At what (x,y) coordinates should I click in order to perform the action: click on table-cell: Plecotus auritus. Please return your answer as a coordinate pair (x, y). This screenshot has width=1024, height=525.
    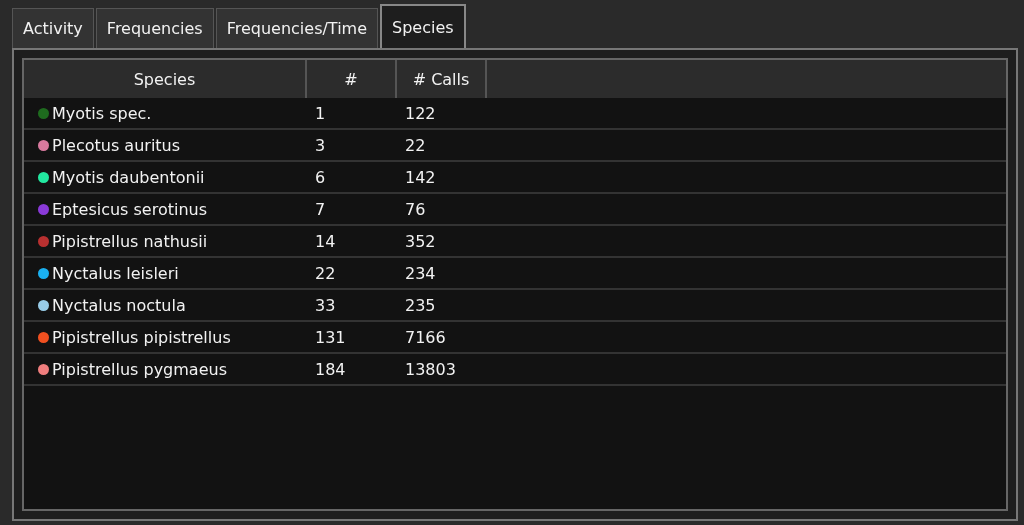
    Looking at the image, I should click on (116, 145).